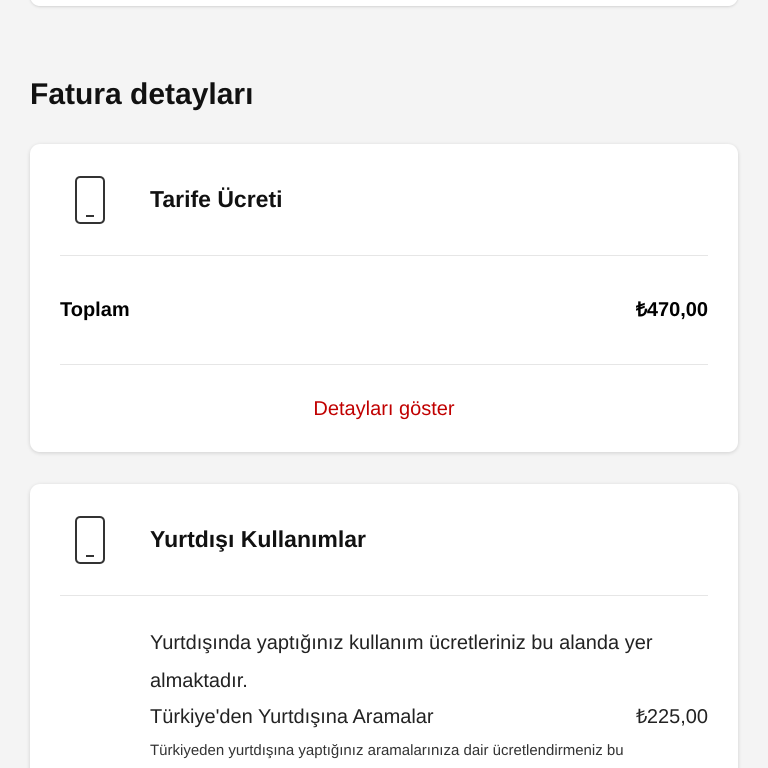  What do you see at coordinates (95, 310) in the screenshot?
I see `total-label: Toplam` at bounding box center [95, 310].